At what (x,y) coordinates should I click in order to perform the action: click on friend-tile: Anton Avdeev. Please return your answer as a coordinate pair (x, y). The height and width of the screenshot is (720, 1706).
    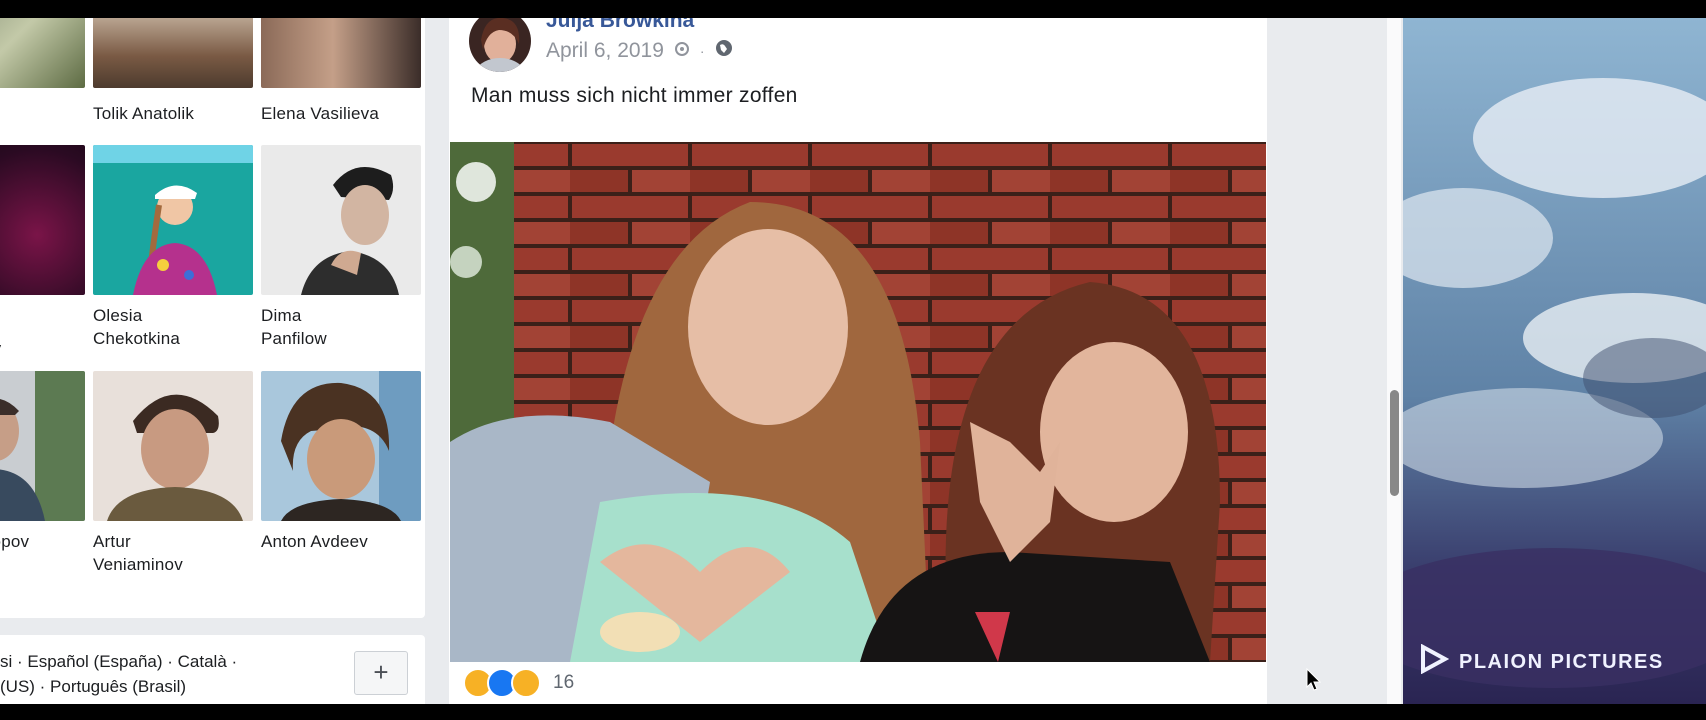
    Looking at the image, I should click on (341, 462).